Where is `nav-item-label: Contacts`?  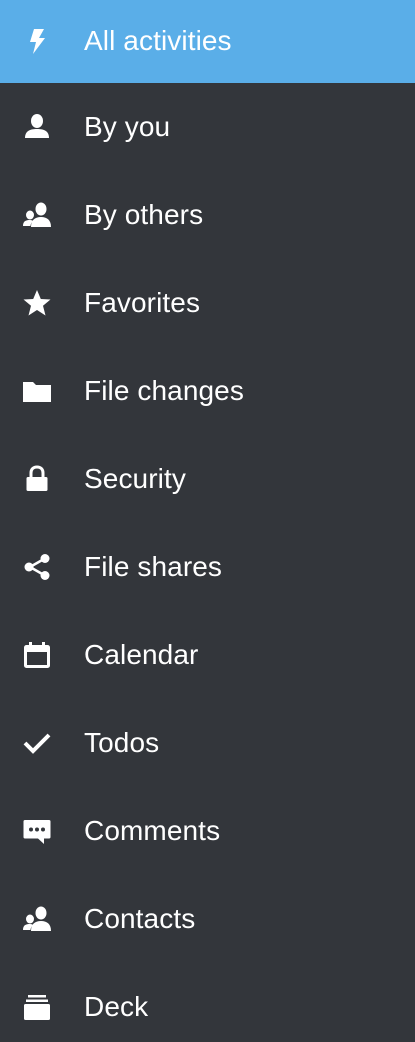
nav-item-label: Contacts is located at coordinates (140, 918).